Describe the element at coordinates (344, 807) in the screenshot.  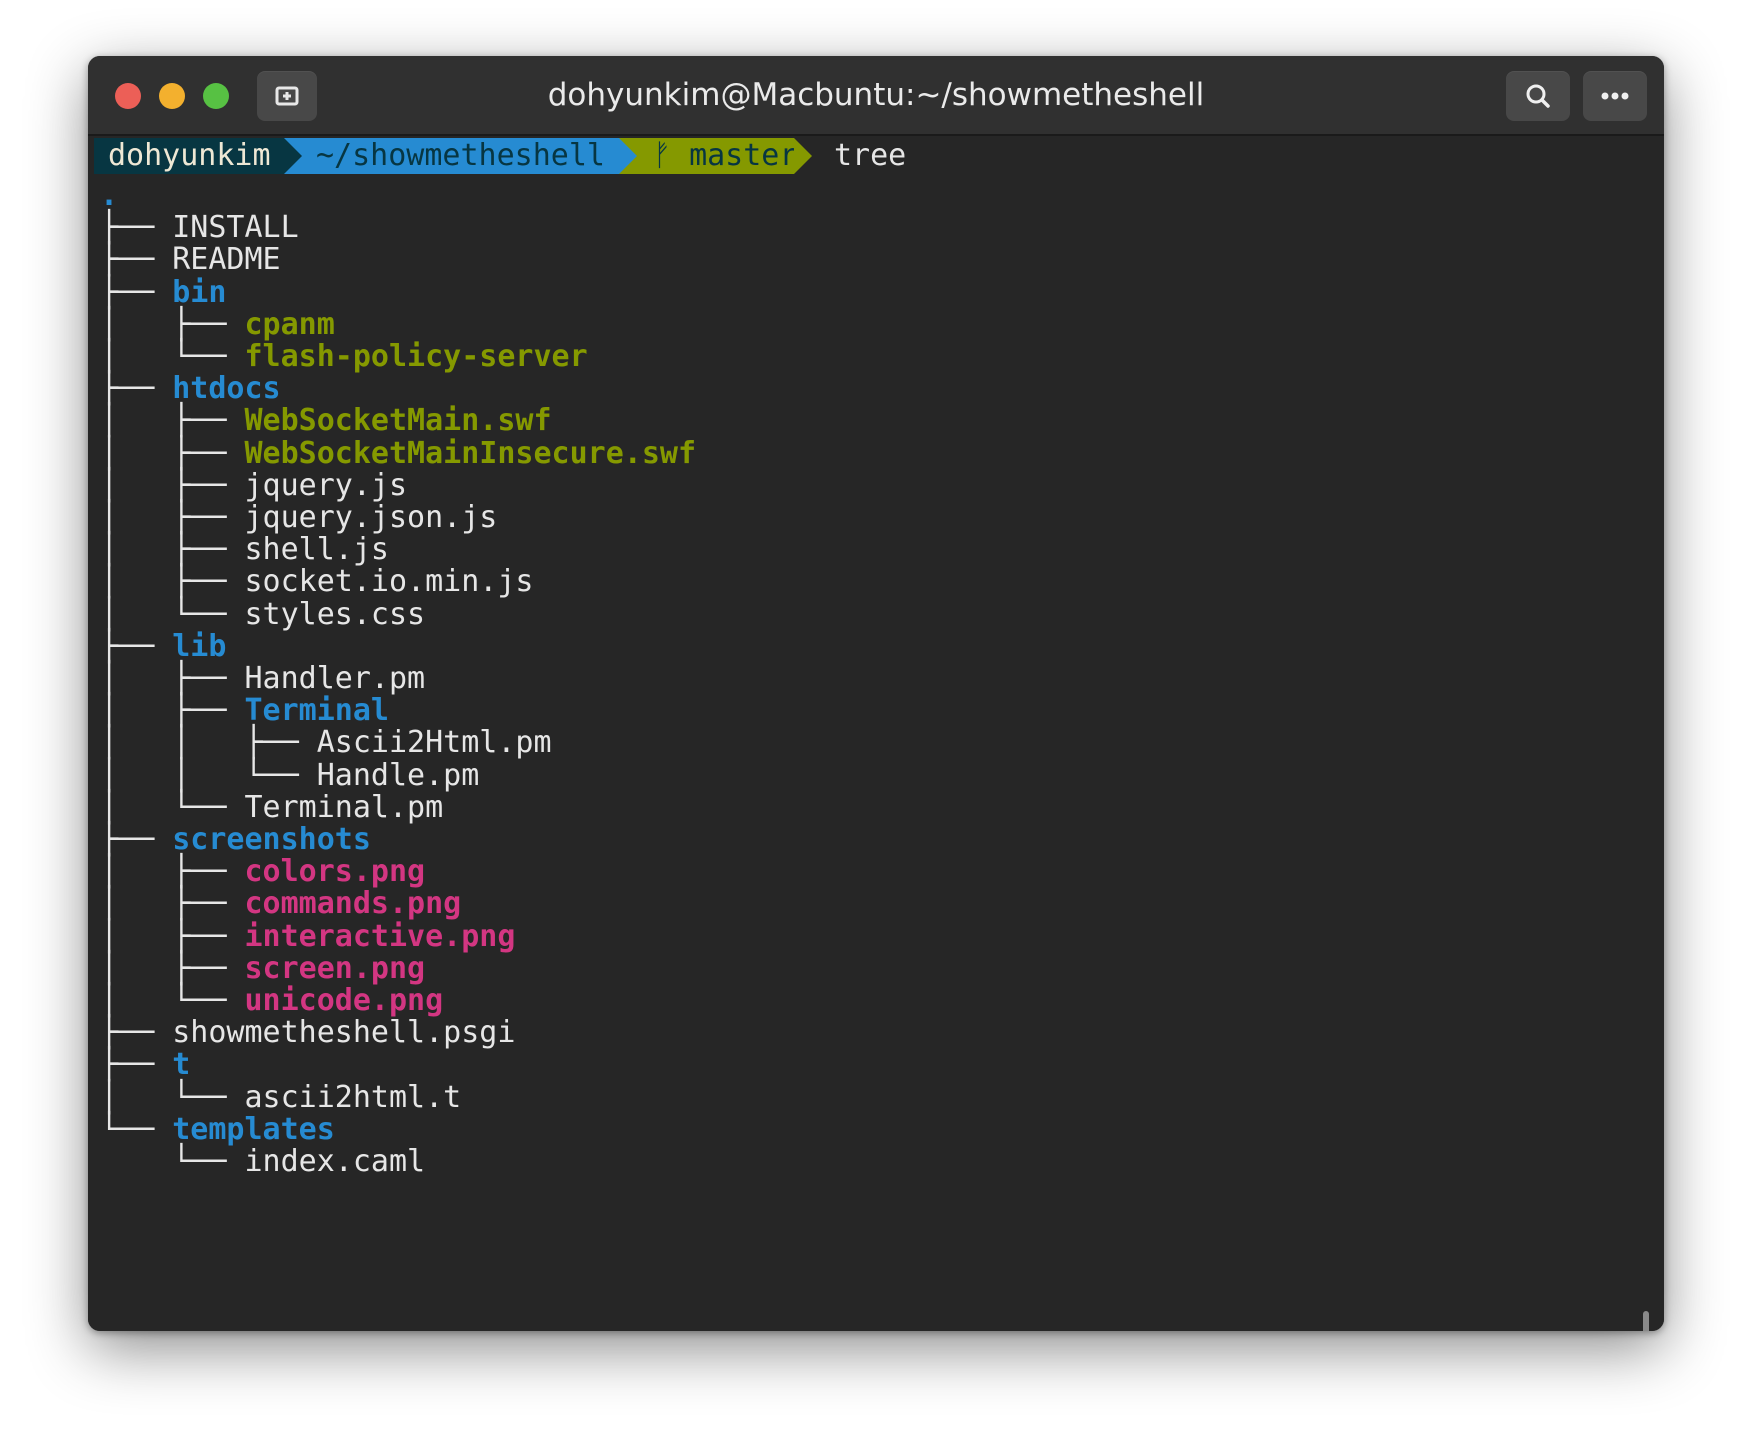
I see `tree-entry-name: Terminal.pm` at that location.